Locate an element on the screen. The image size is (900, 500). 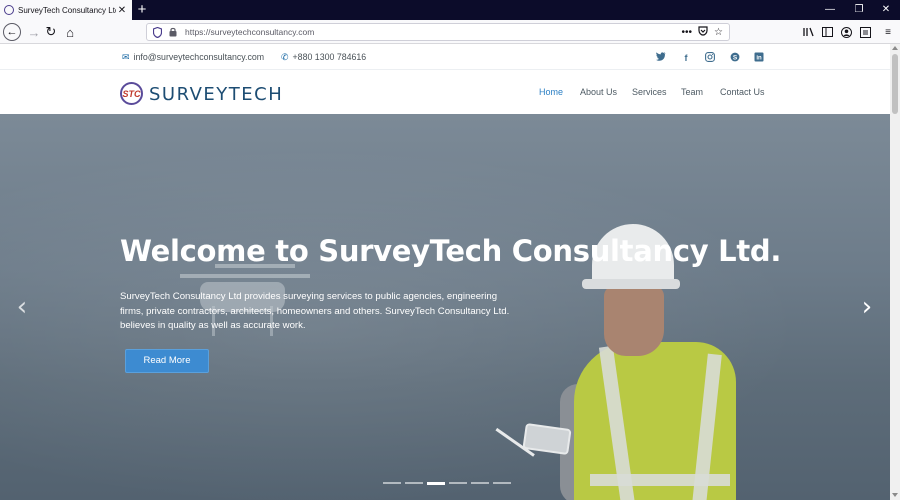
svg-text: S is located at coordinates (735, 57).